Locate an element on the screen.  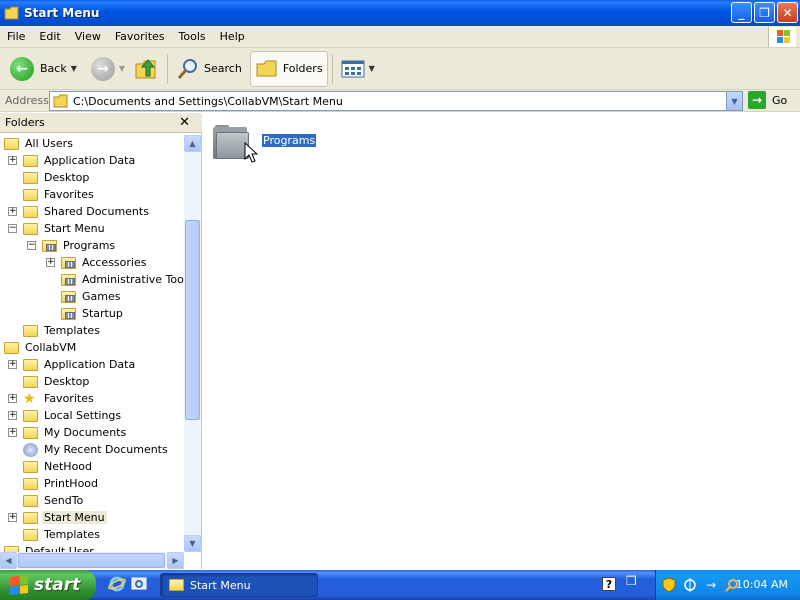
views-button: ▼ is located at coordinates (358, 69).